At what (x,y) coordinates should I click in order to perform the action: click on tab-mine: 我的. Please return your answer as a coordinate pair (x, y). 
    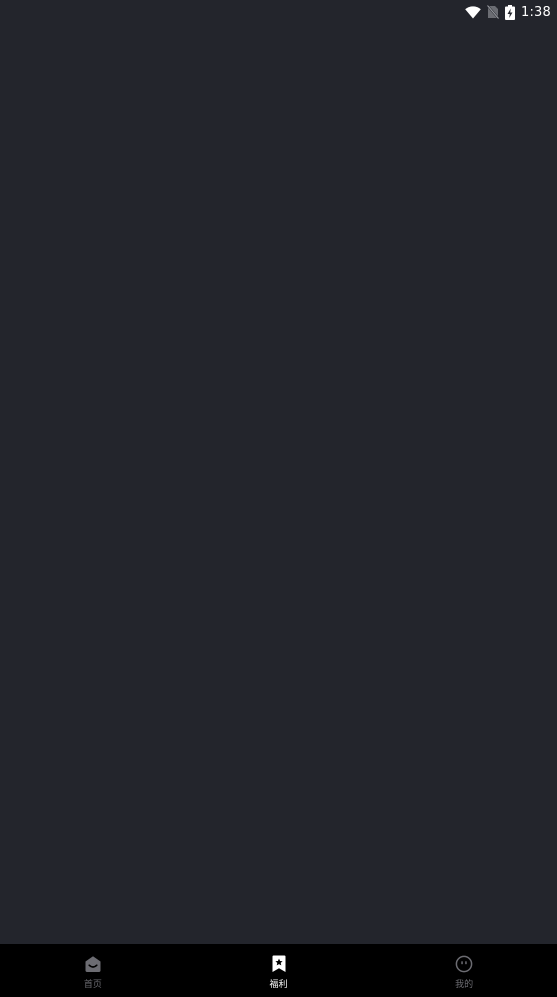
    Looking at the image, I should click on (464, 970).